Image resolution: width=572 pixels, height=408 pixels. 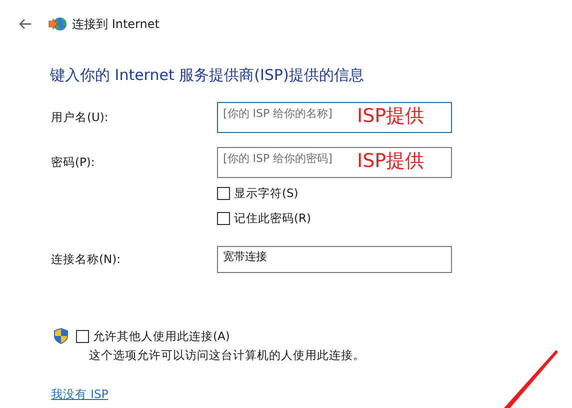 I want to click on field-label: 密码(P):, so click(x=73, y=162).